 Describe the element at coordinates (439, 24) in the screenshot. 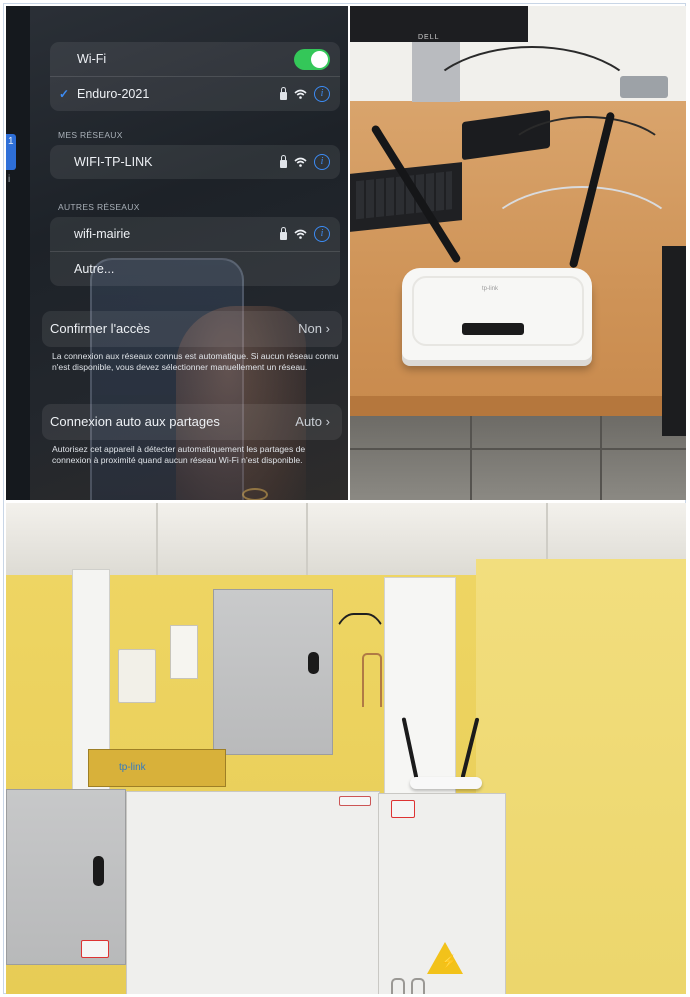

I see `monitor: DELL` at that location.